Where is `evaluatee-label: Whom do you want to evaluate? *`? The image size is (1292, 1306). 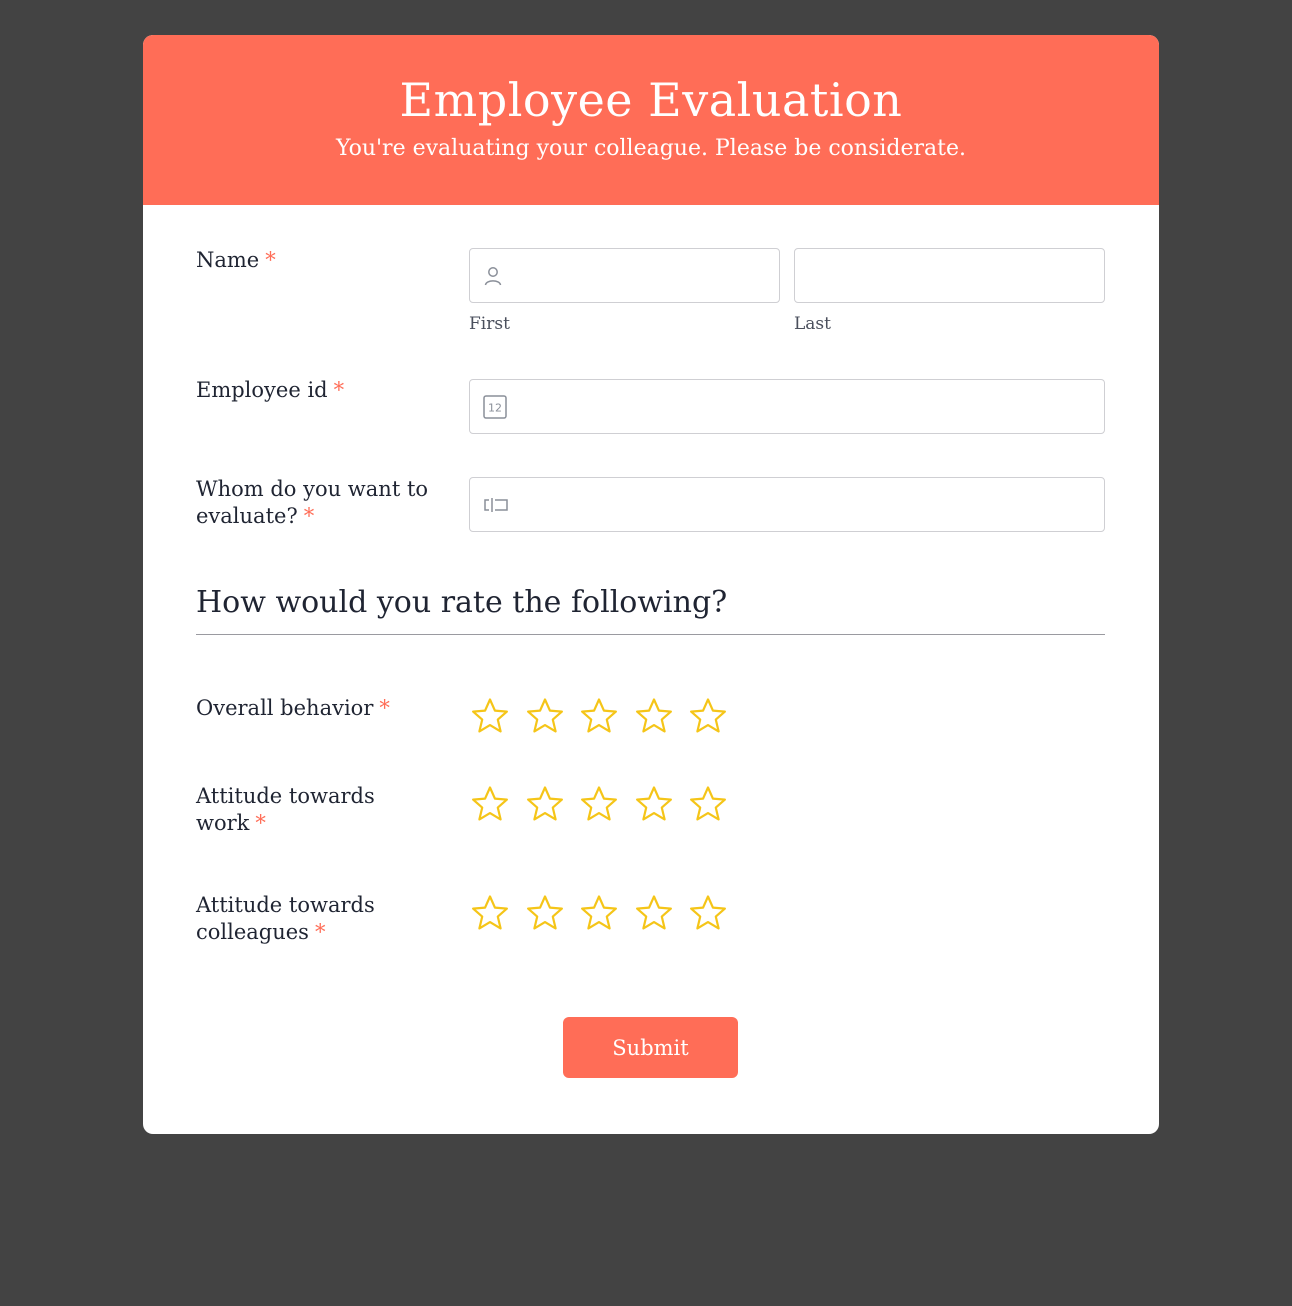
evaluatee-label: Whom do you want to evaluate? * is located at coordinates (312, 503).